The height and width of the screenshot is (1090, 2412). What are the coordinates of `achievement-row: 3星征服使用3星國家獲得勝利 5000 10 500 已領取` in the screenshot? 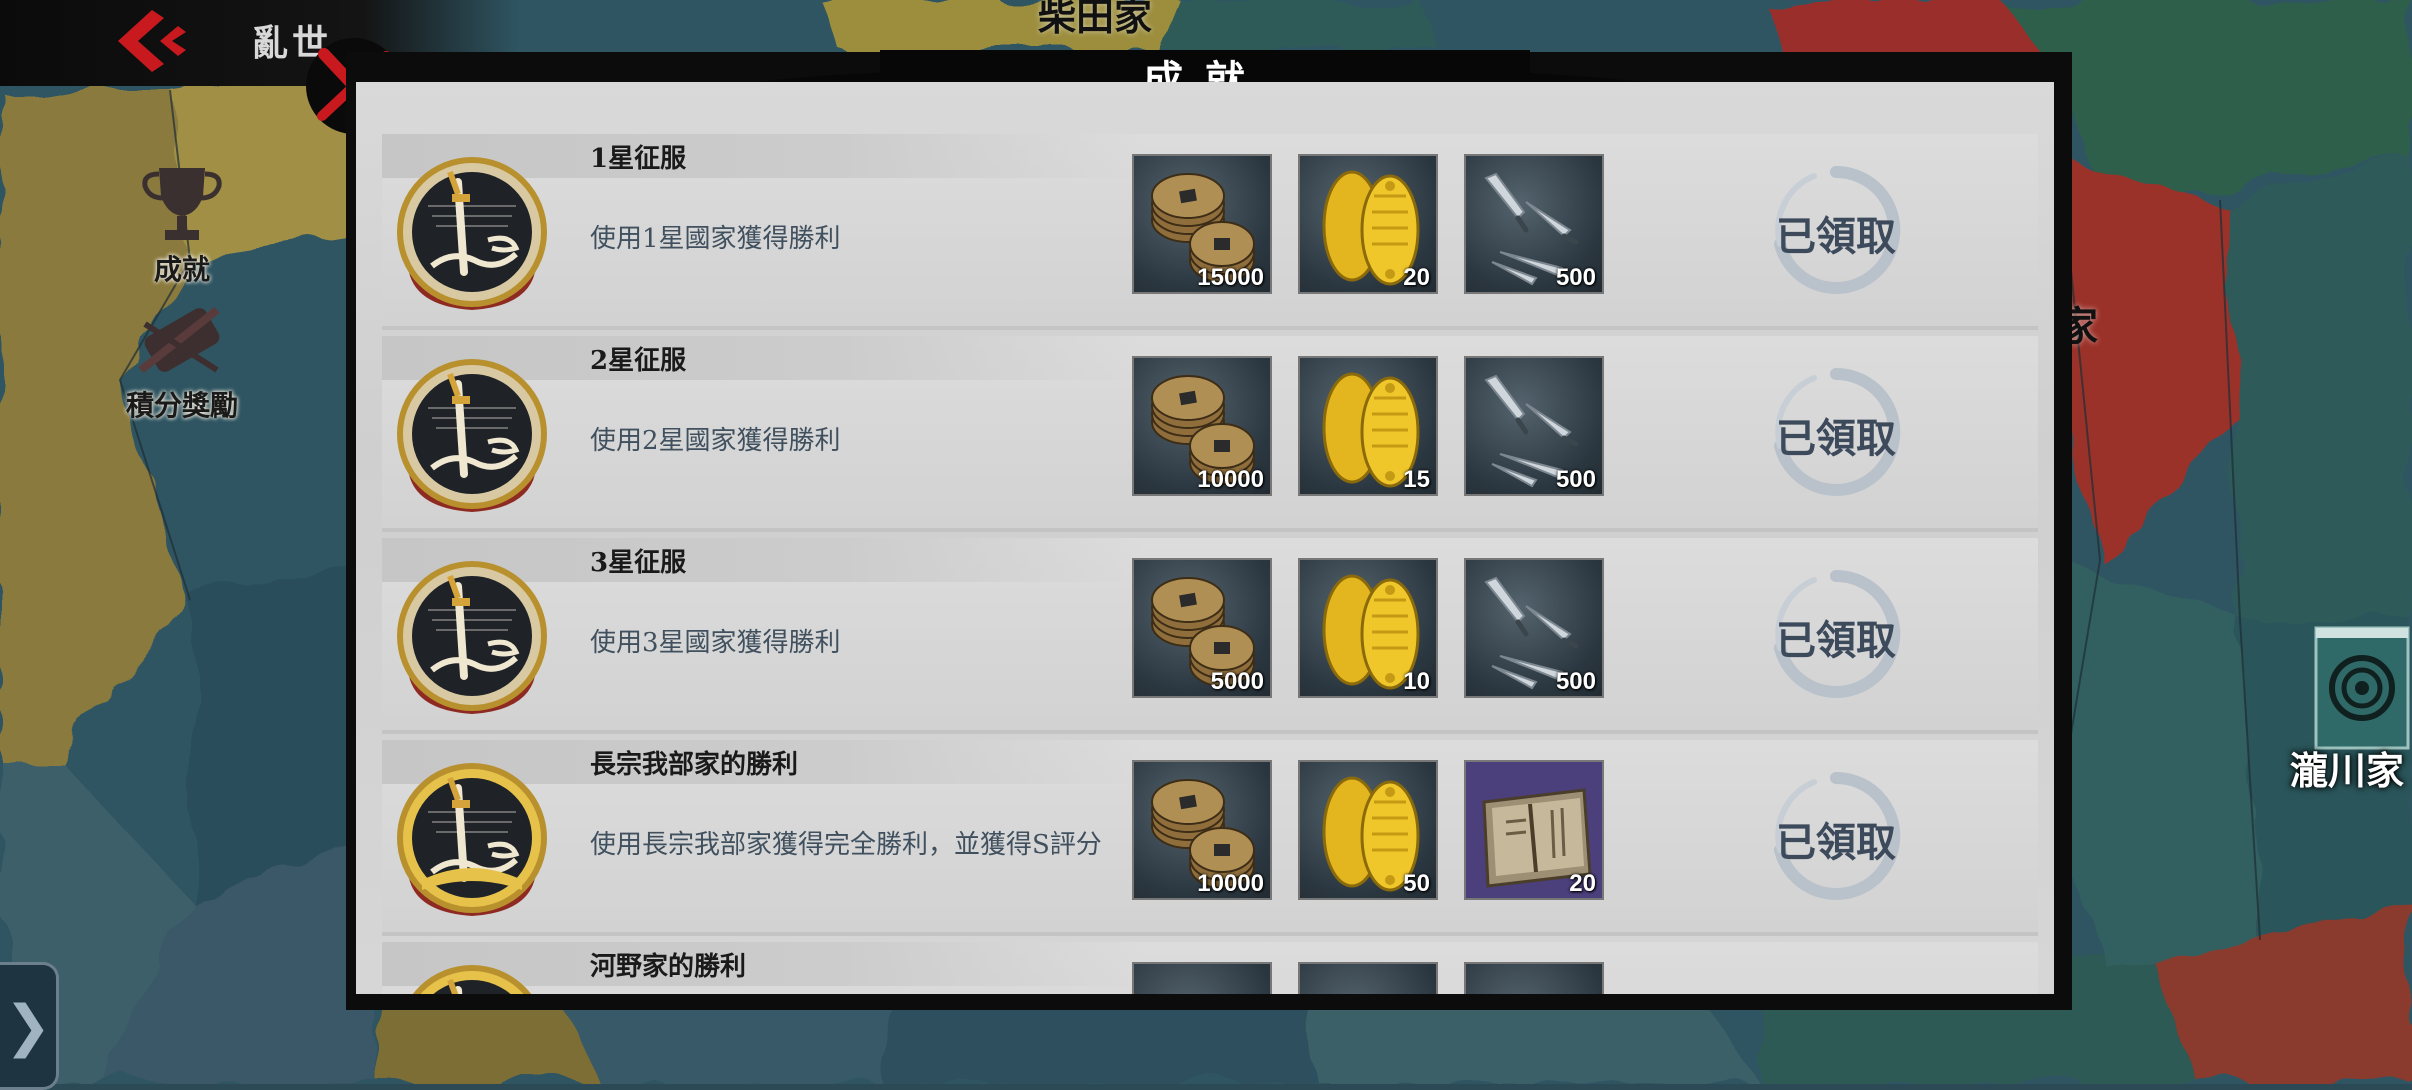 It's located at (1210, 636).